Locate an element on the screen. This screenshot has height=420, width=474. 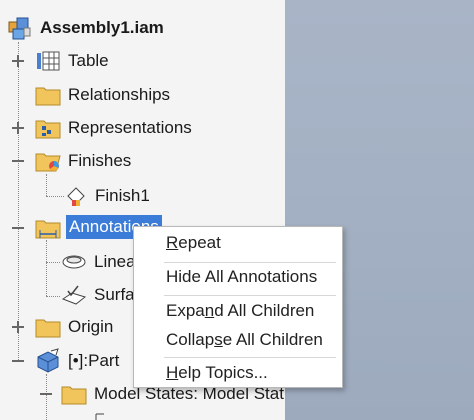
finish-icon is located at coordinates (76, 196).